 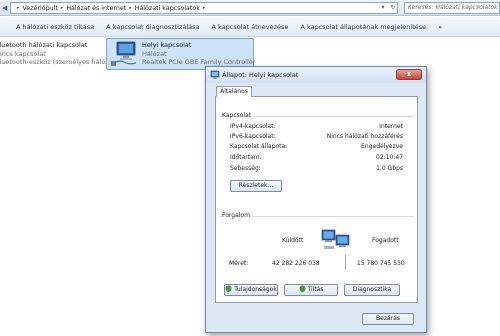 What do you see at coordinates (23, 53) in the screenshot?
I see `connection-status: Nincs kapcsolat` at bounding box center [23, 53].